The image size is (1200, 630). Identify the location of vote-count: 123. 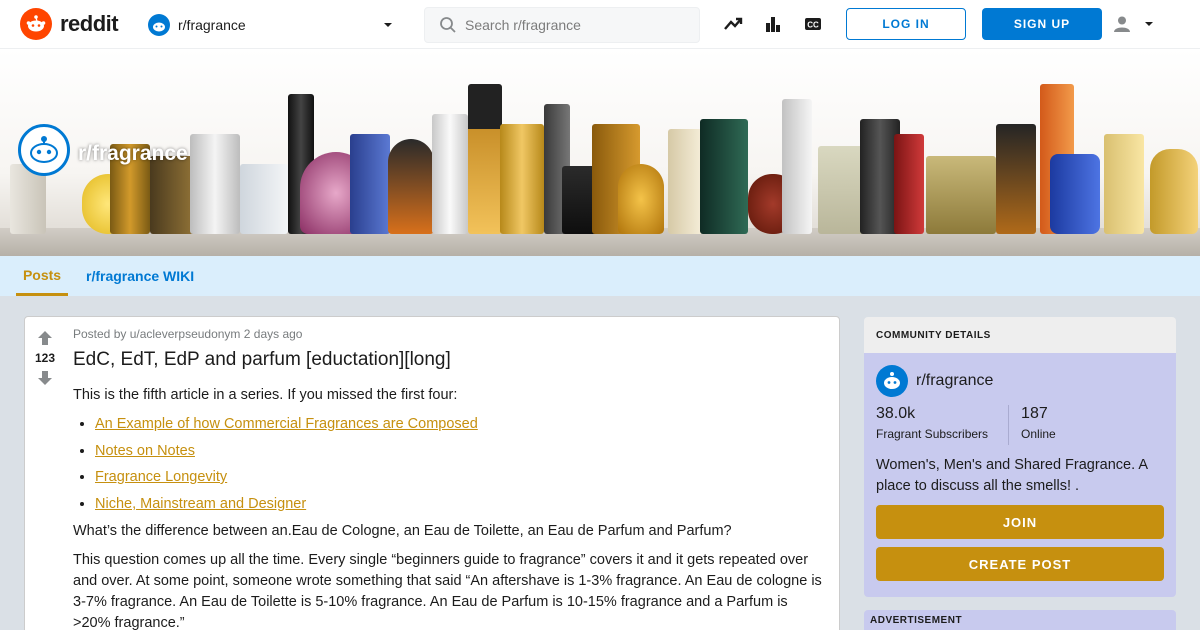
(45, 358).